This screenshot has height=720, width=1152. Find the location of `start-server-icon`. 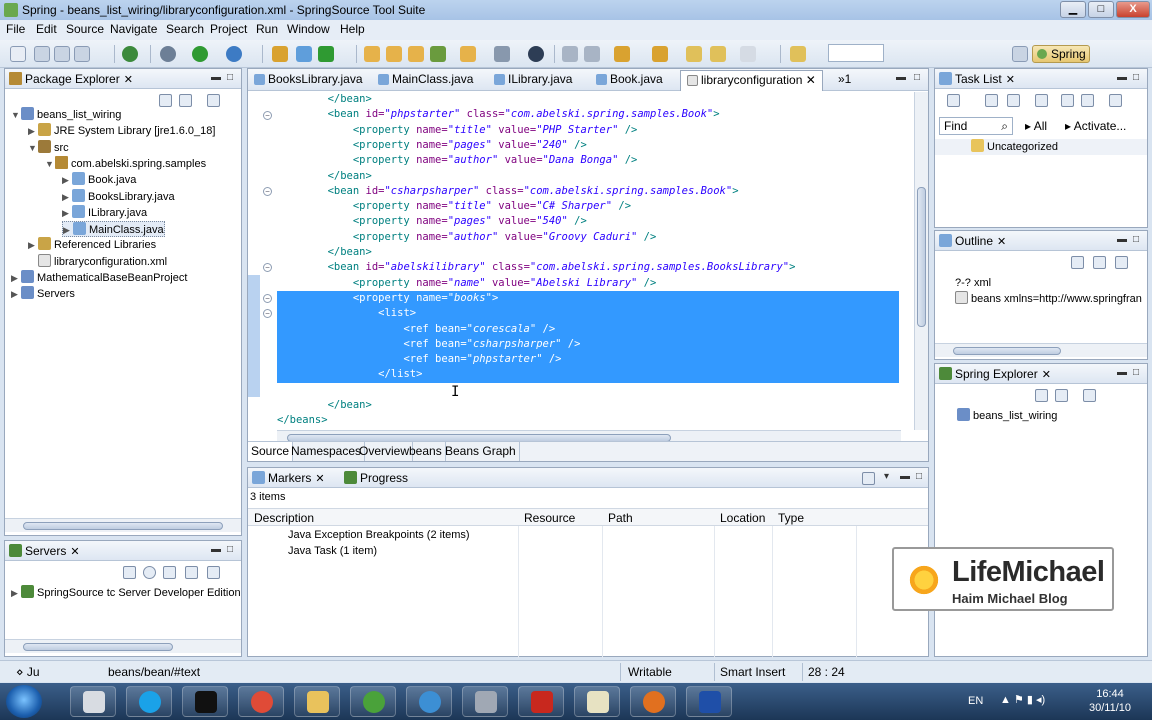

start-server-icon is located at coordinates (149, 572).